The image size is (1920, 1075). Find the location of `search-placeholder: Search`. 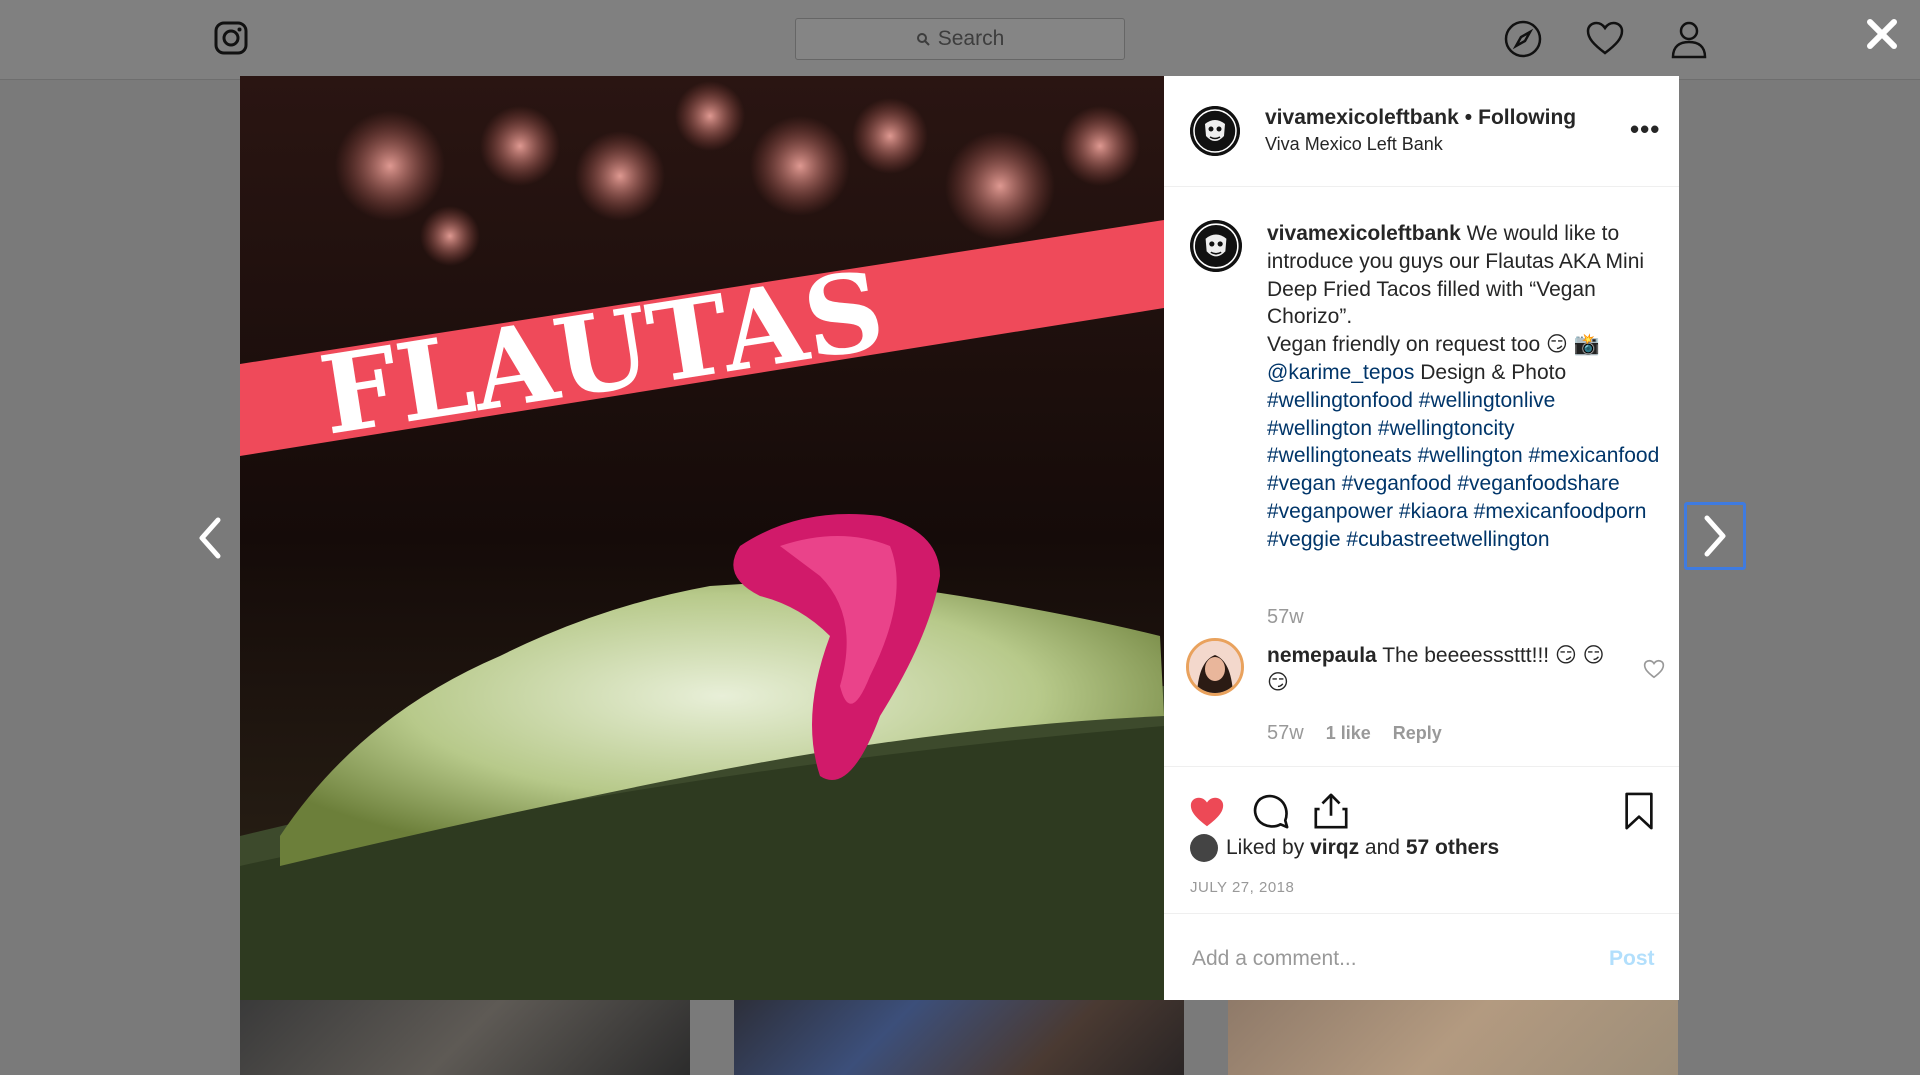

search-placeholder: Search is located at coordinates (971, 38).